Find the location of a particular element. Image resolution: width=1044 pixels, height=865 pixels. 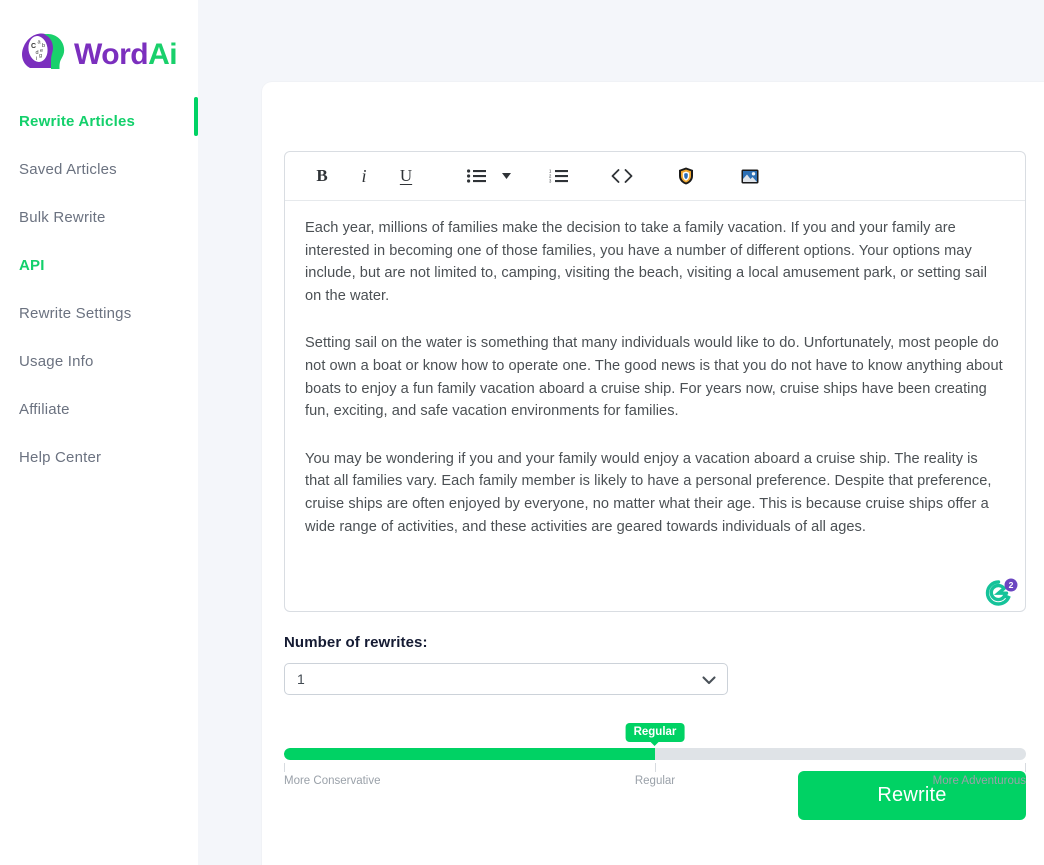

slider-value-badge: Regular is located at coordinates (655, 732).